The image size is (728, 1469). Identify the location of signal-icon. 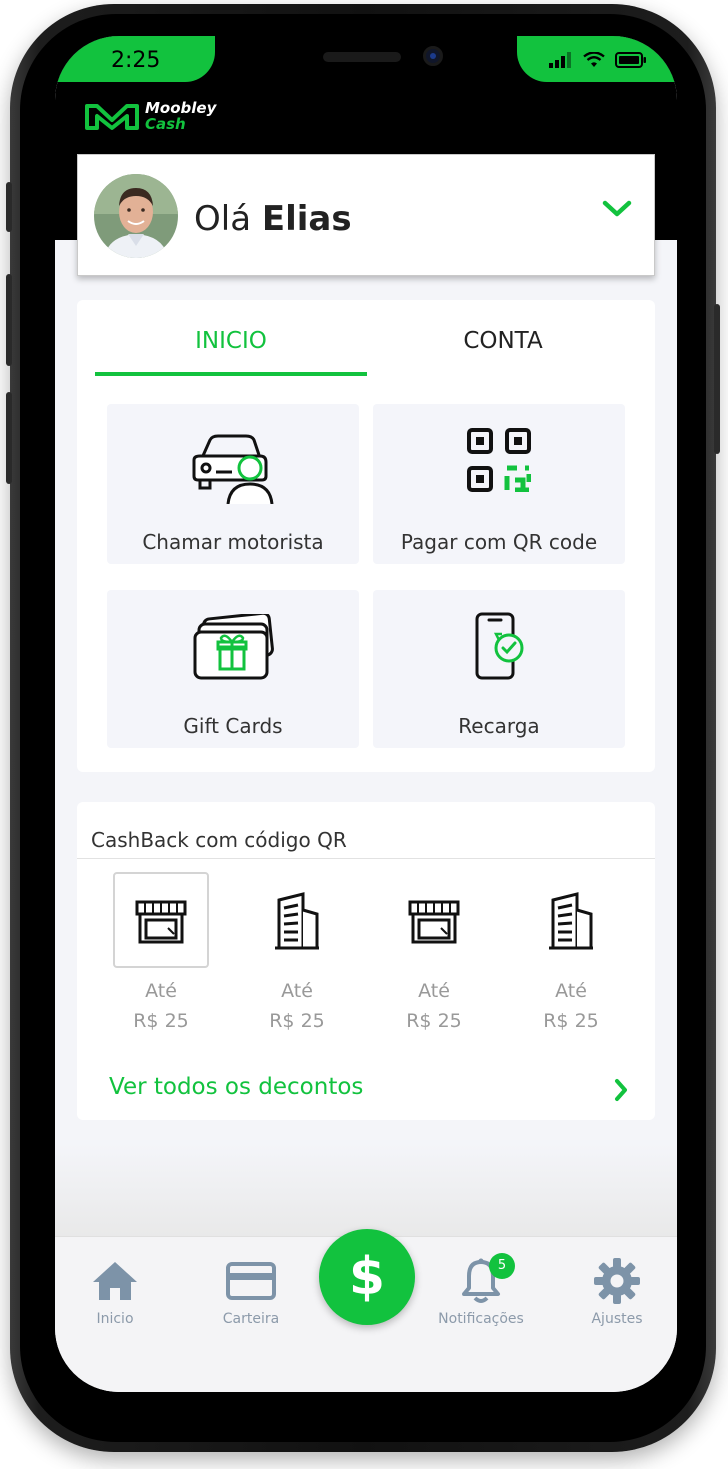
(560, 60).